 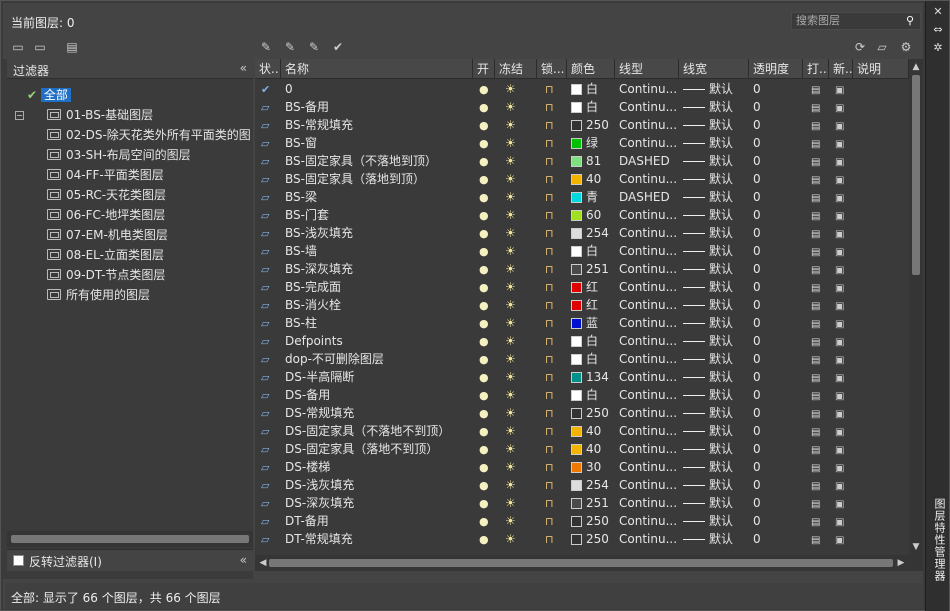 I want to click on table-row: ▱ DS-常规填充 ● ☀ ⊓ 250 Continu... 默认 0 ▤ ▣, so click(x=581, y=413).